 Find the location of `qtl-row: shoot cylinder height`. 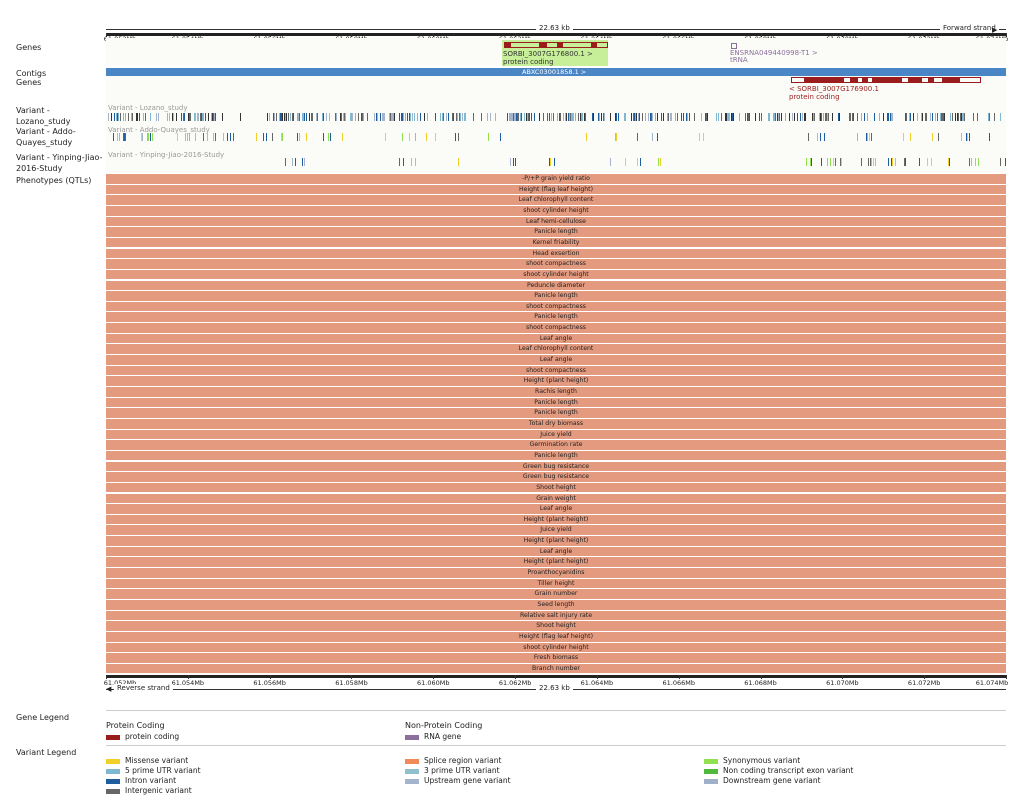

qtl-row: shoot cylinder height is located at coordinates (556, 210).